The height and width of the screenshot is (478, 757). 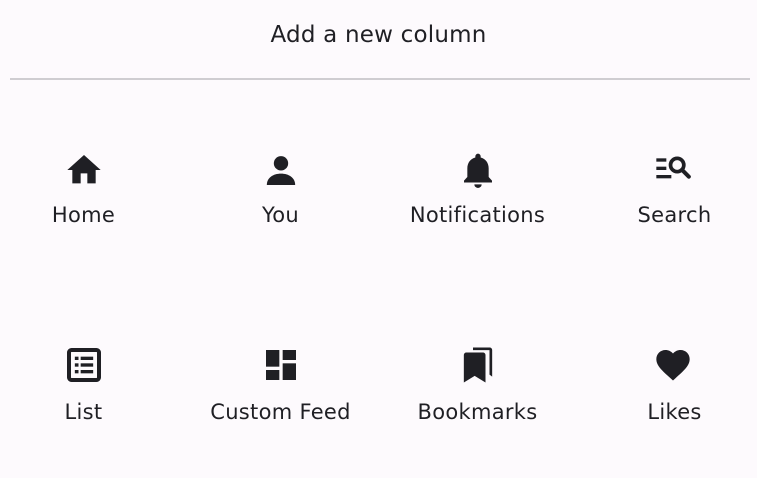 I want to click on option-likes: Likes, so click(x=666, y=352).